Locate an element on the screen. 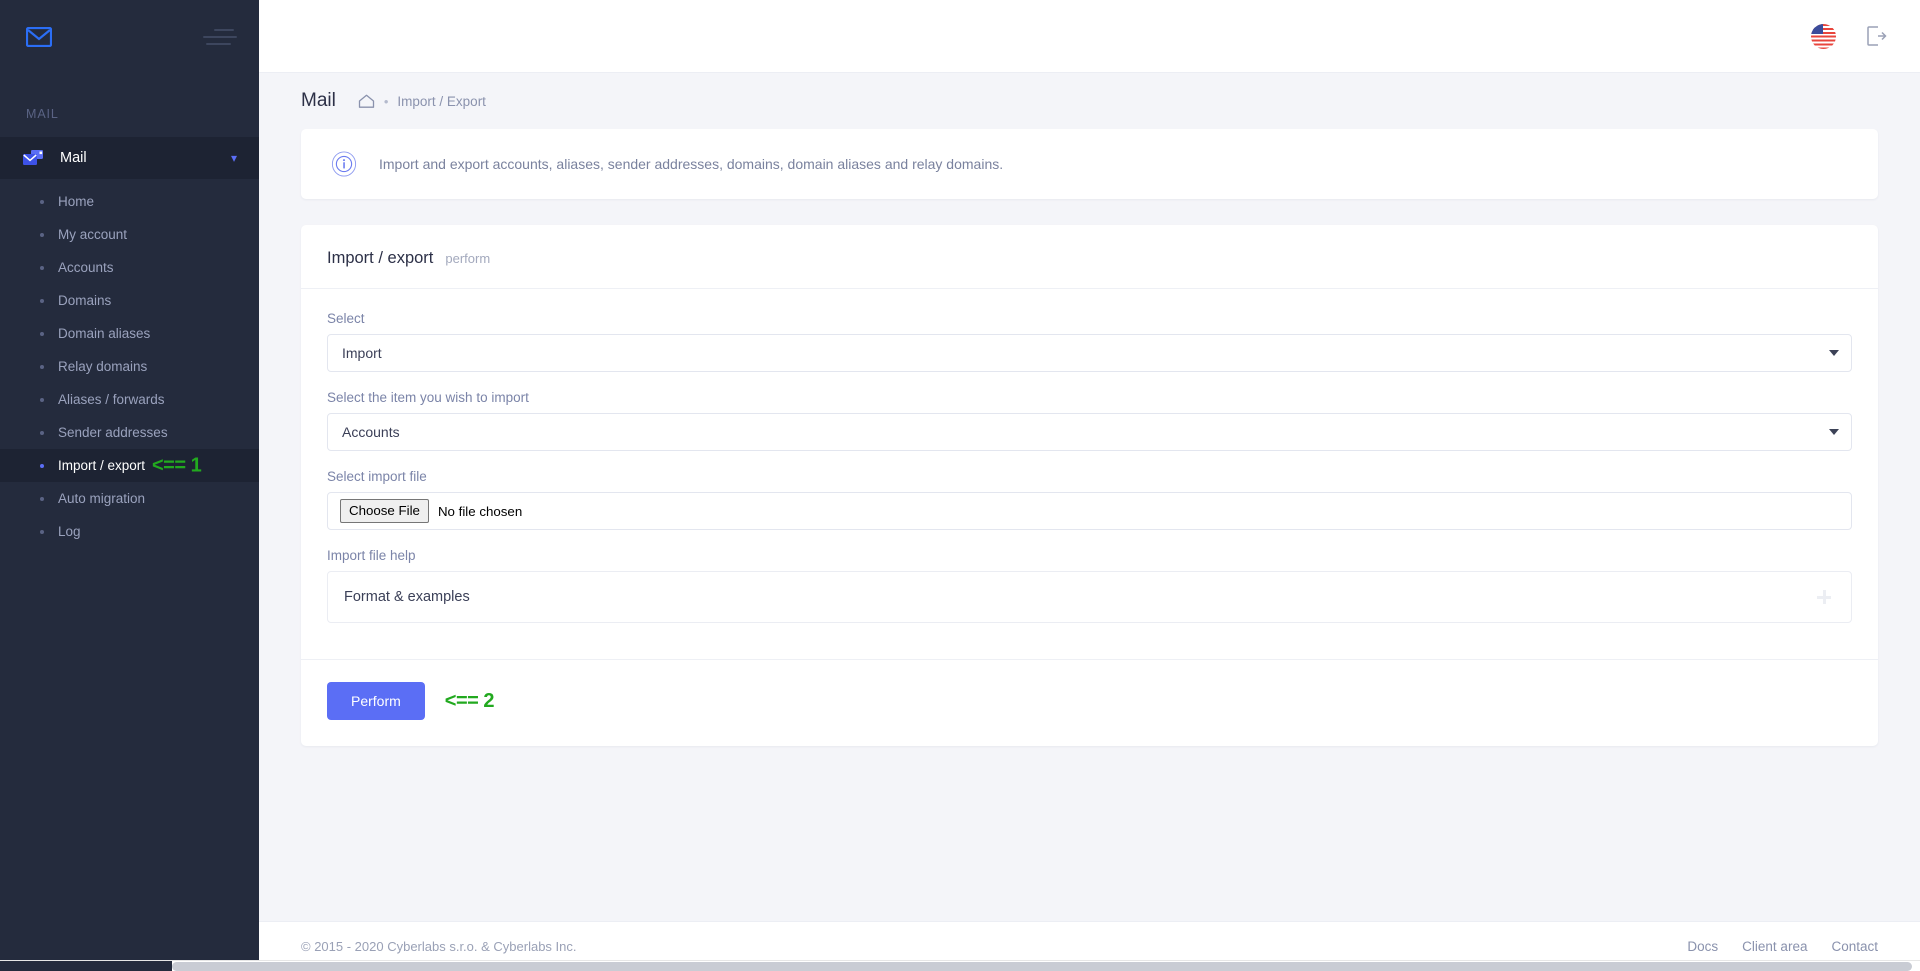 The image size is (1920, 971). sidebar-section-label: MAIL is located at coordinates (42, 114).